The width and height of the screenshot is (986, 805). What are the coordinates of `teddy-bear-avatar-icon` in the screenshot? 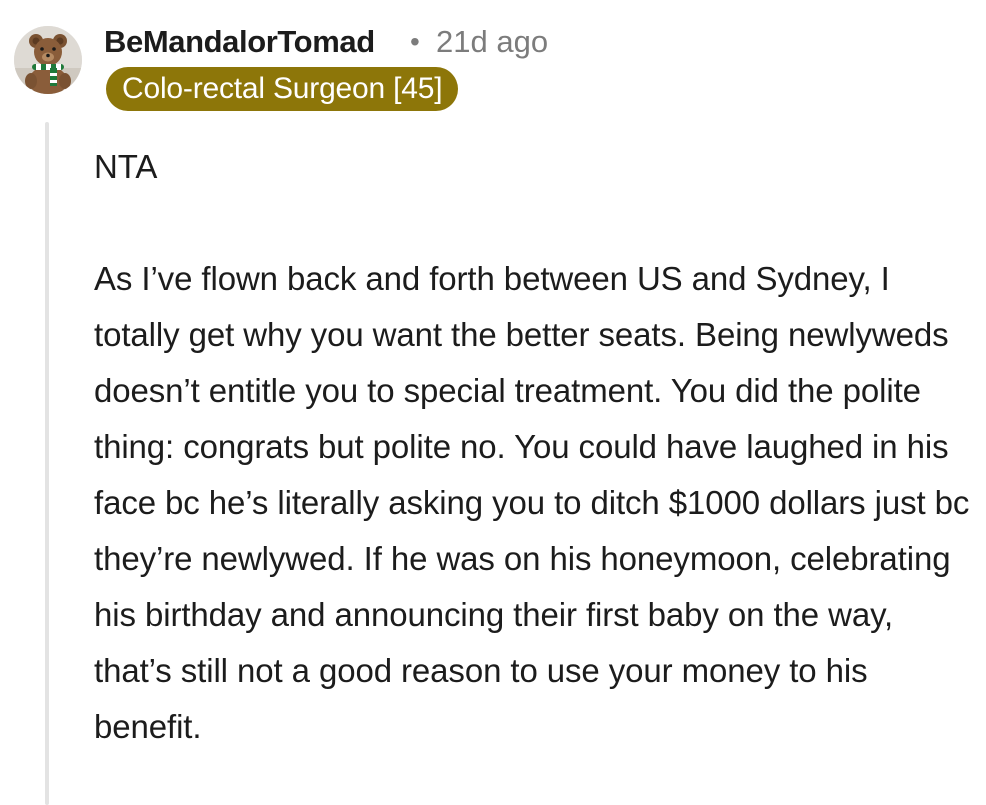 It's located at (48, 60).